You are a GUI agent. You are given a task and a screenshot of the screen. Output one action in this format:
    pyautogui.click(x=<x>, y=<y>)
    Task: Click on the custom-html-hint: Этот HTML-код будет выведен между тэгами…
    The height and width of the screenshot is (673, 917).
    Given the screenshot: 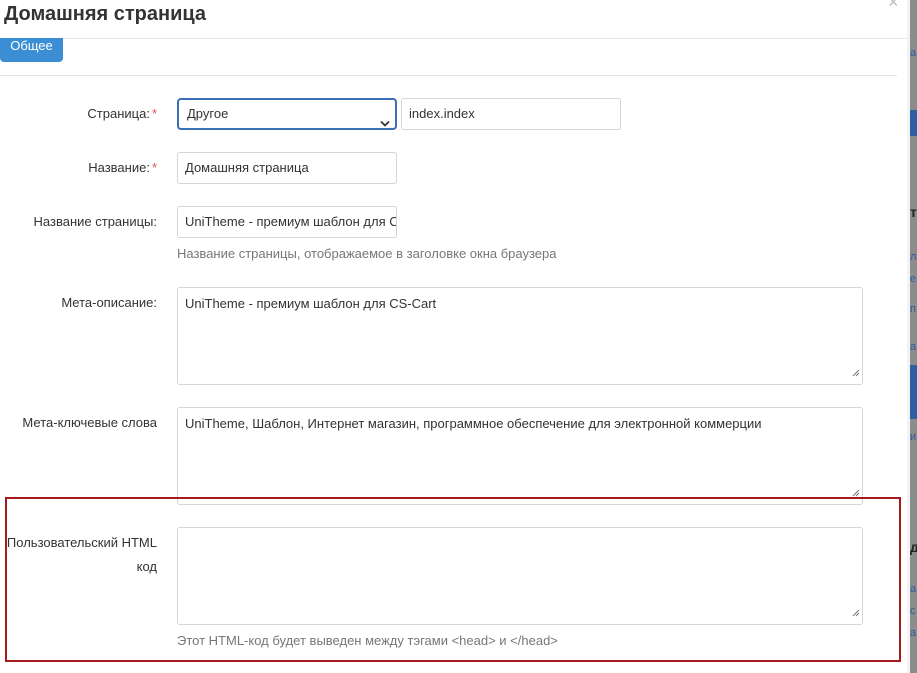 What is the action you would take?
    pyautogui.click(x=367, y=640)
    